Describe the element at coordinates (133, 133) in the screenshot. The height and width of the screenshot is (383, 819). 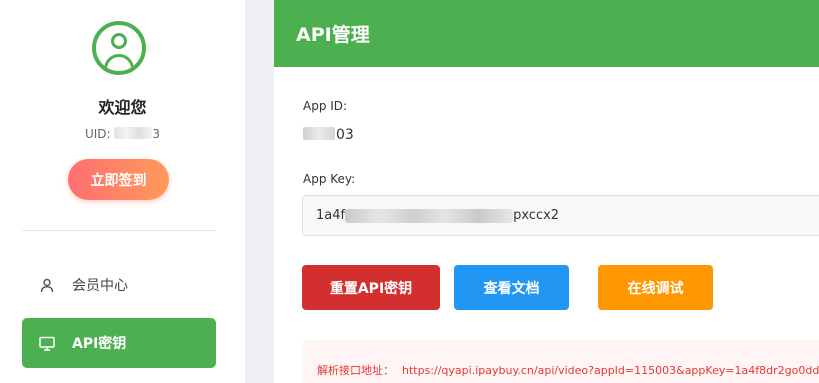
I see `uid-redacted` at that location.